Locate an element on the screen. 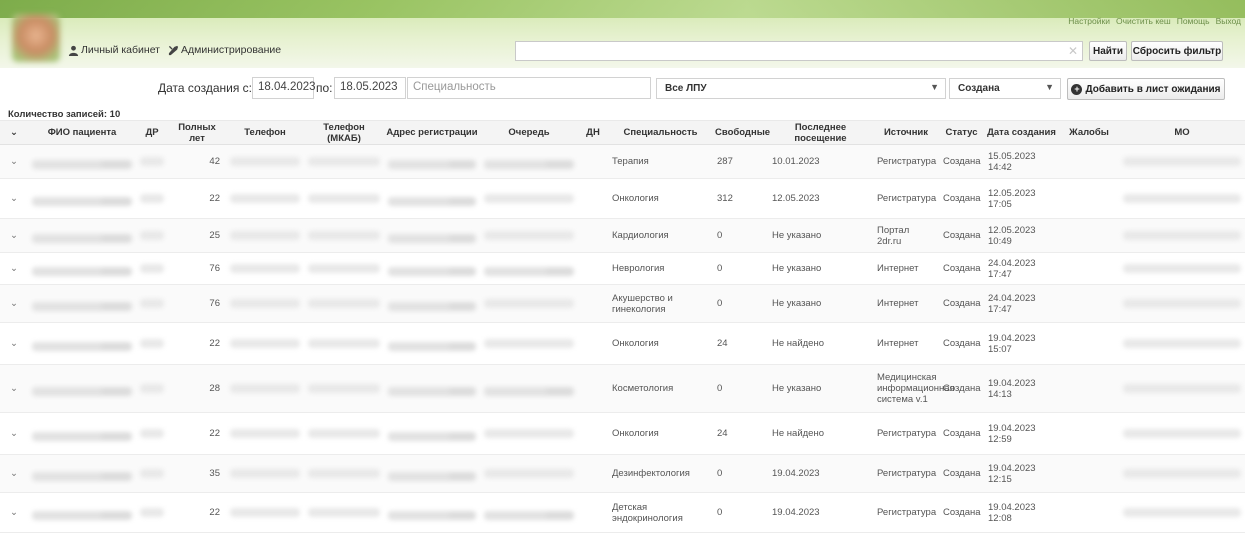  col-patient-name: ФИО пациента is located at coordinates (82, 132).